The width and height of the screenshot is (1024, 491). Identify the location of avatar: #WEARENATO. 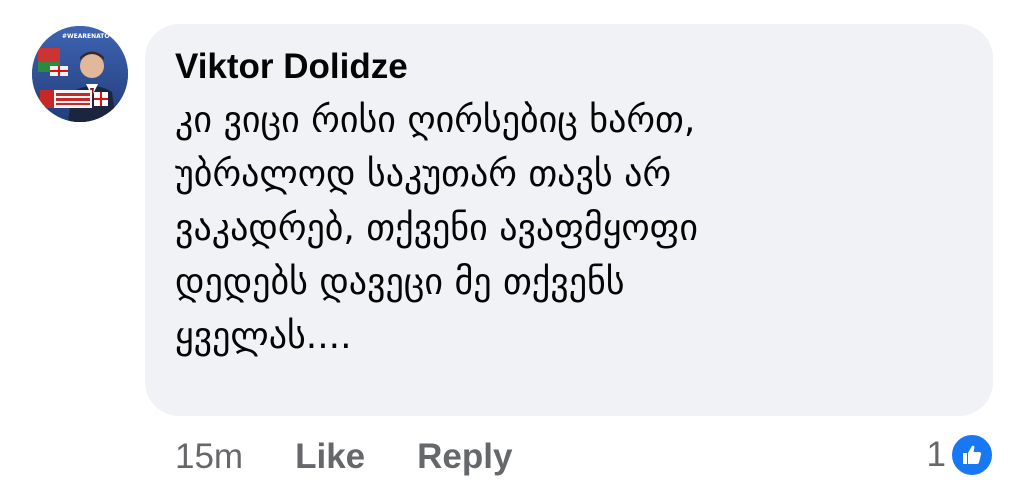
(80, 74).